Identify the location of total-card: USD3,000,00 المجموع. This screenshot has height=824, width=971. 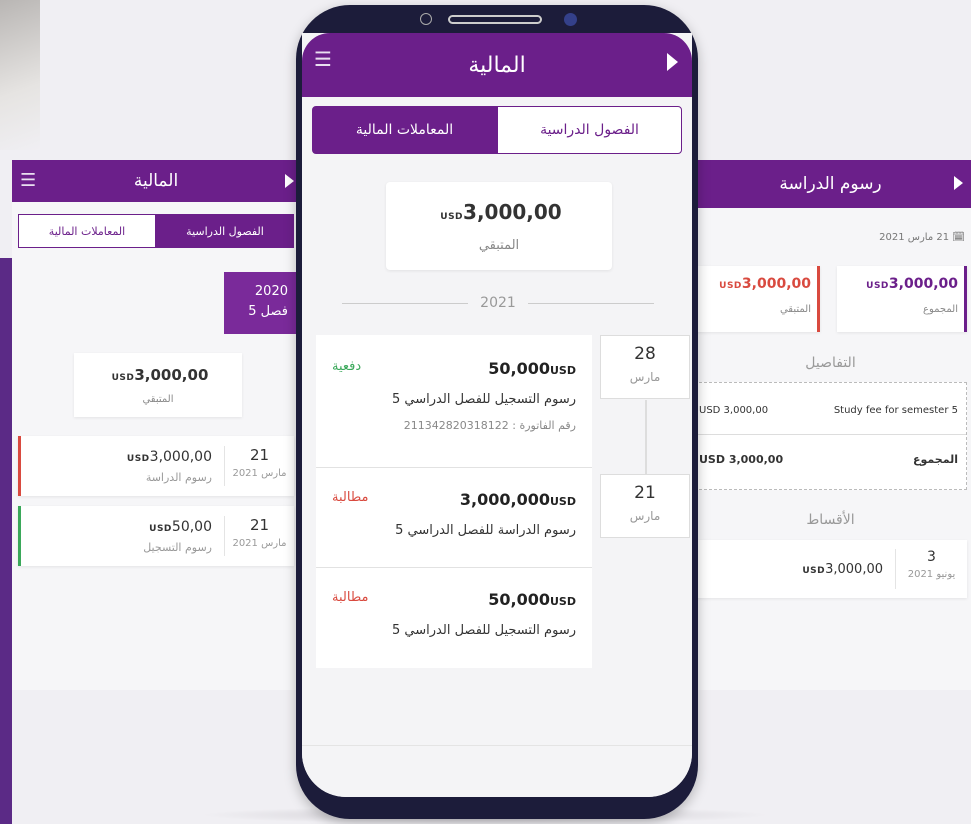
(902, 299).